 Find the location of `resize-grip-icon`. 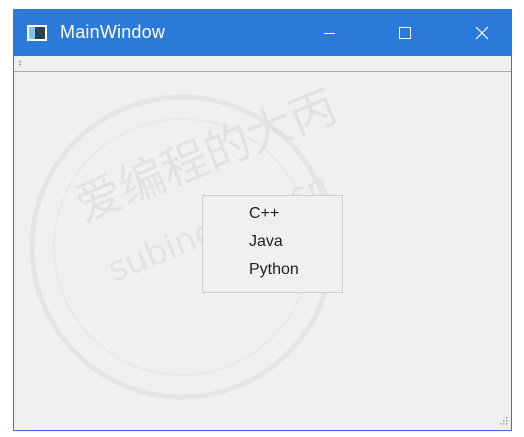

resize-grip-icon is located at coordinates (503, 422).